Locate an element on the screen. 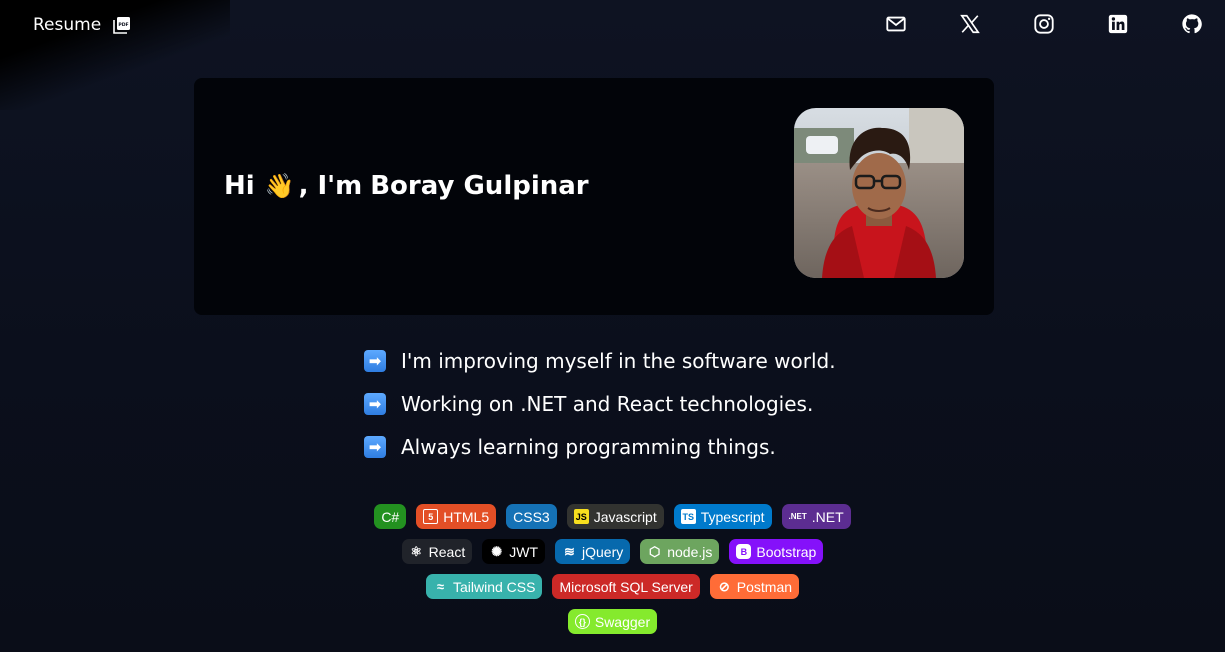  email-link is located at coordinates (896, 24).